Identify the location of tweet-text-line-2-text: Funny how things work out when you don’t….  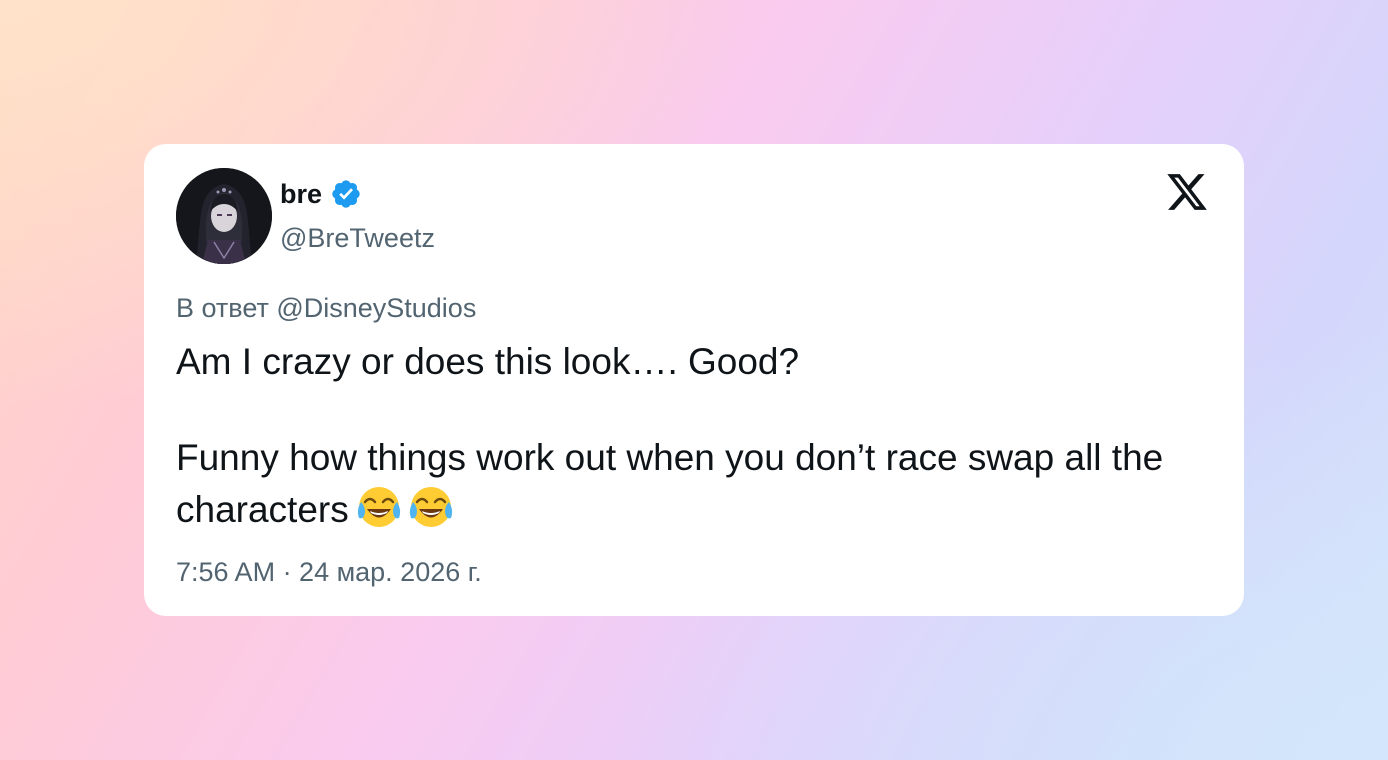
(670, 483).